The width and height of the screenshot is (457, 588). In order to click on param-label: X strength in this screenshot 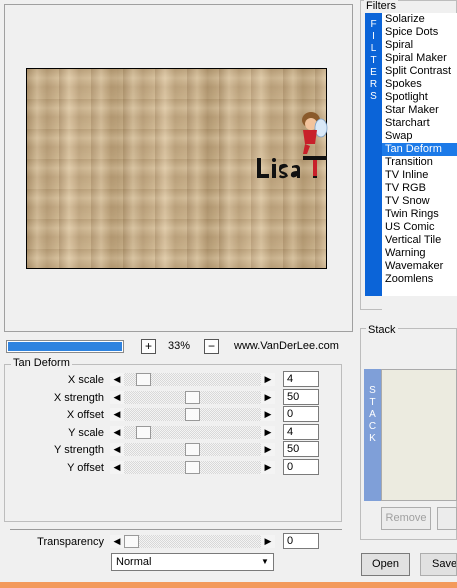, I will do `click(78, 398)`.